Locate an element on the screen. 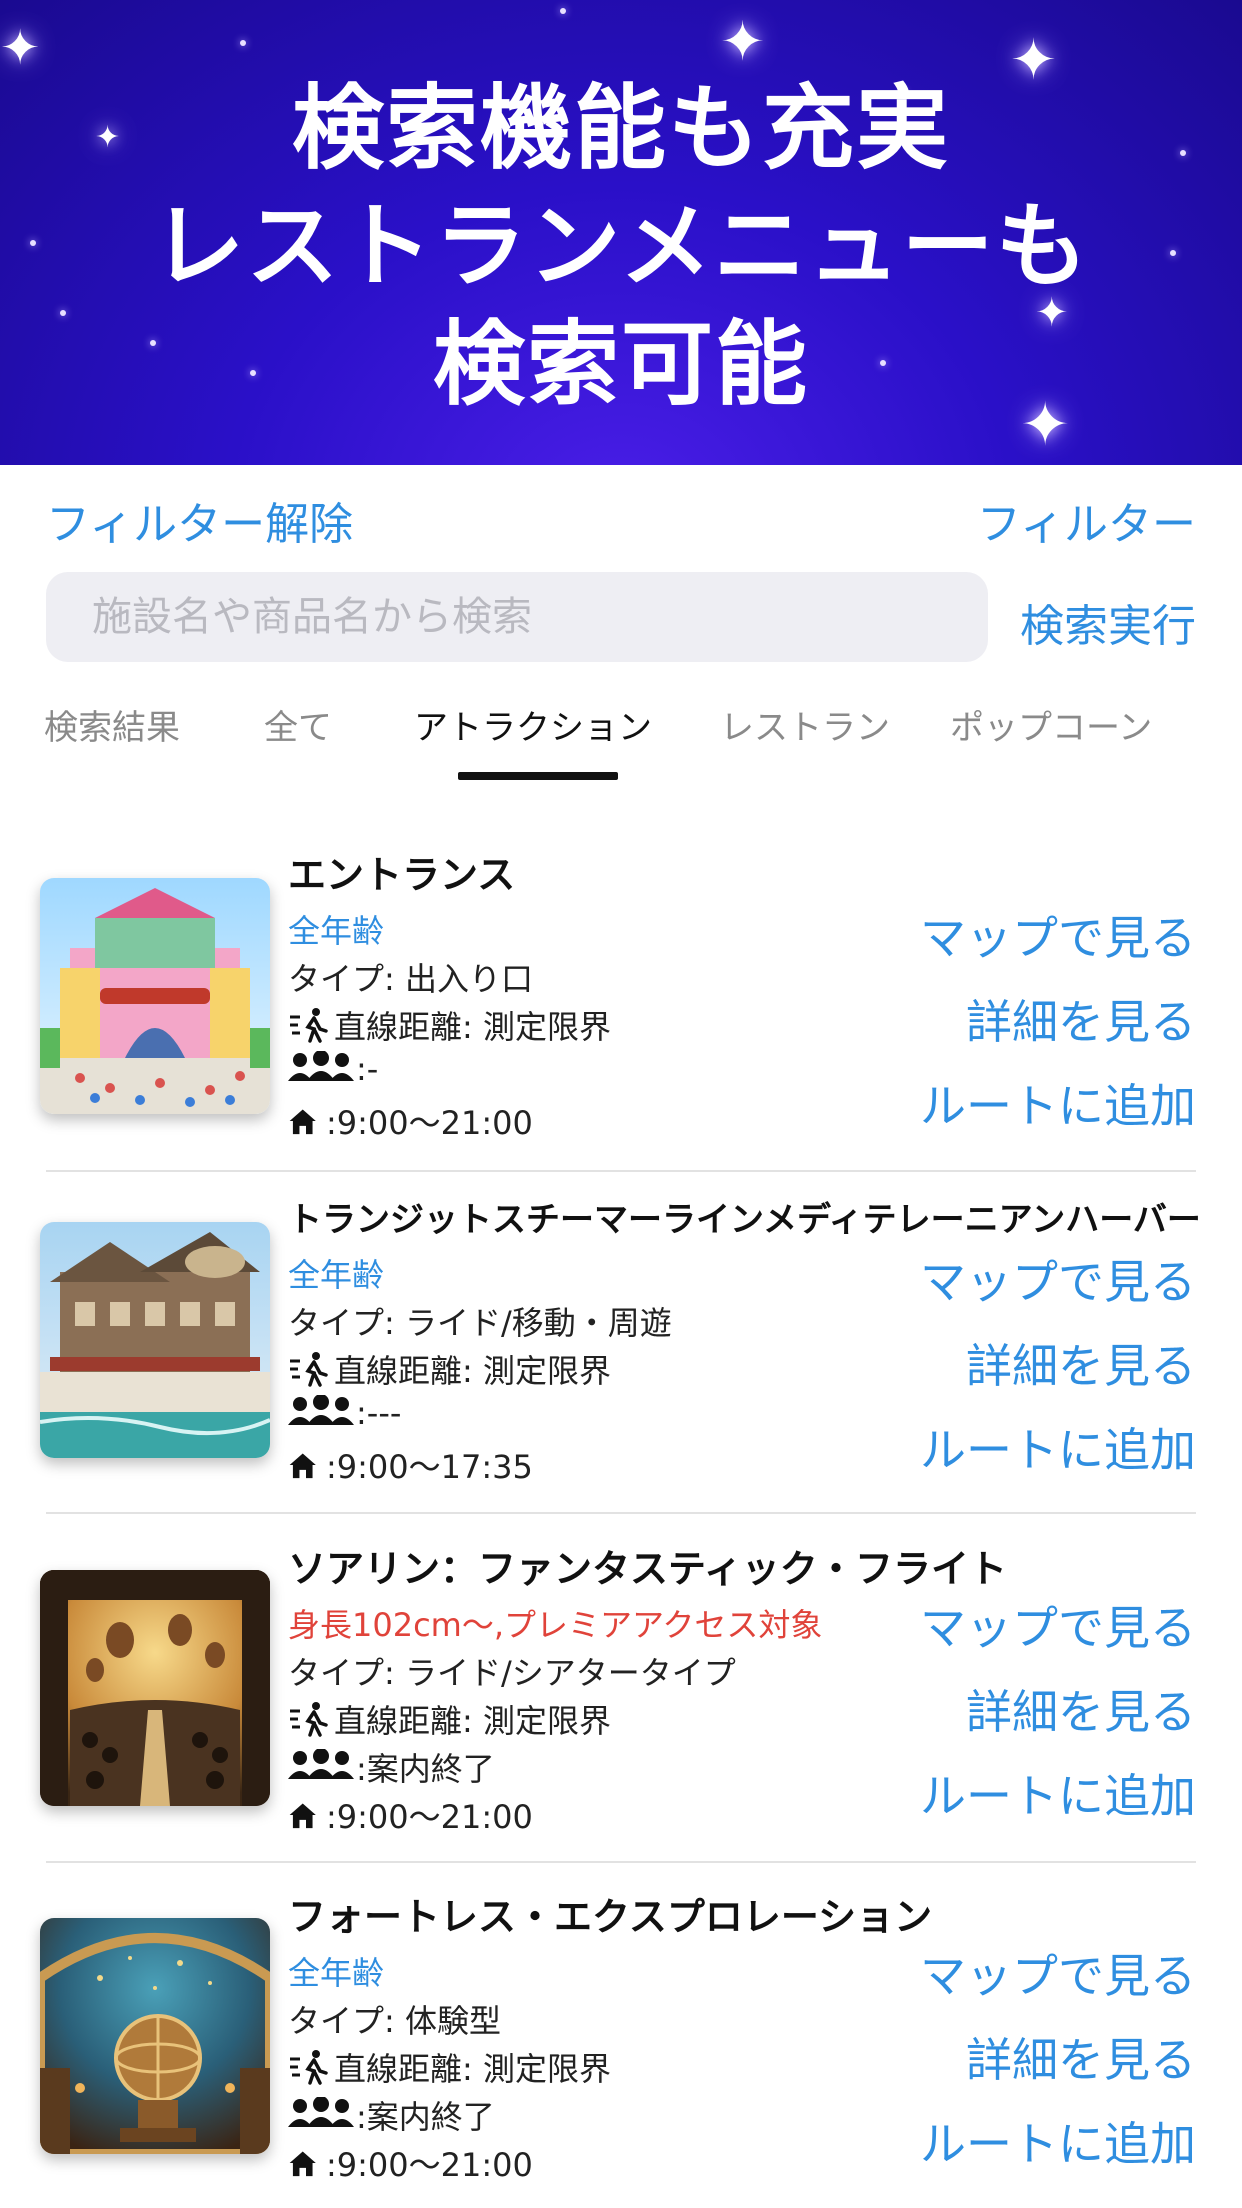  tab-all: 全て is located at coordinates (298, 724).